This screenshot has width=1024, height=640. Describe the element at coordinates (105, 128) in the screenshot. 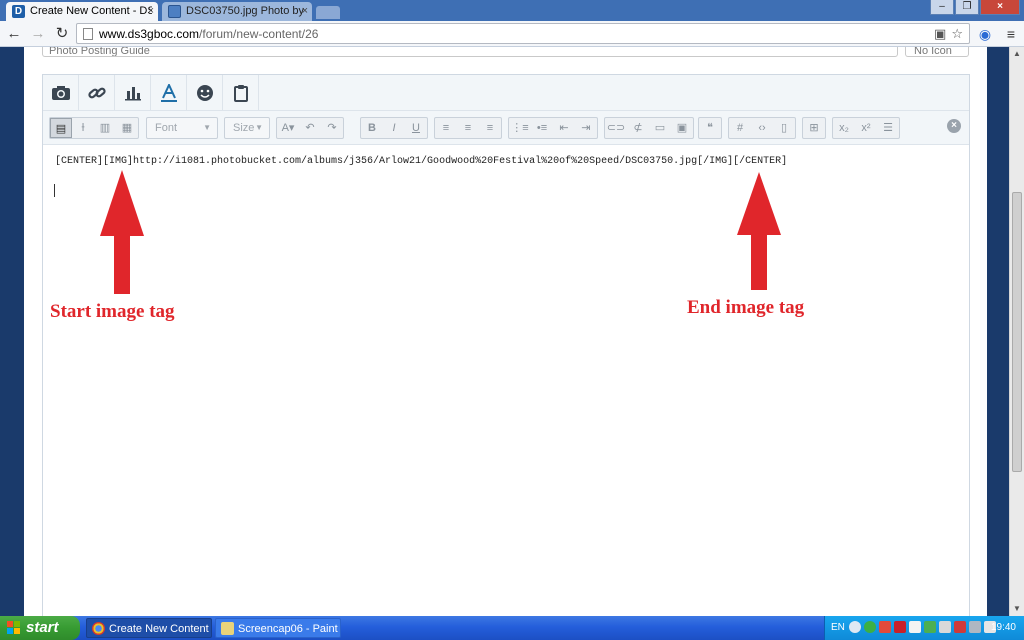

I see `paste-text-icon: ▥` at that location.